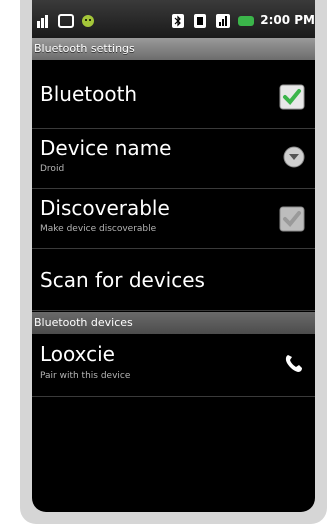 This screenshot has height=524, width=327. I want to click on setting-bluetooth: Bluetooth, so click(173, 94).